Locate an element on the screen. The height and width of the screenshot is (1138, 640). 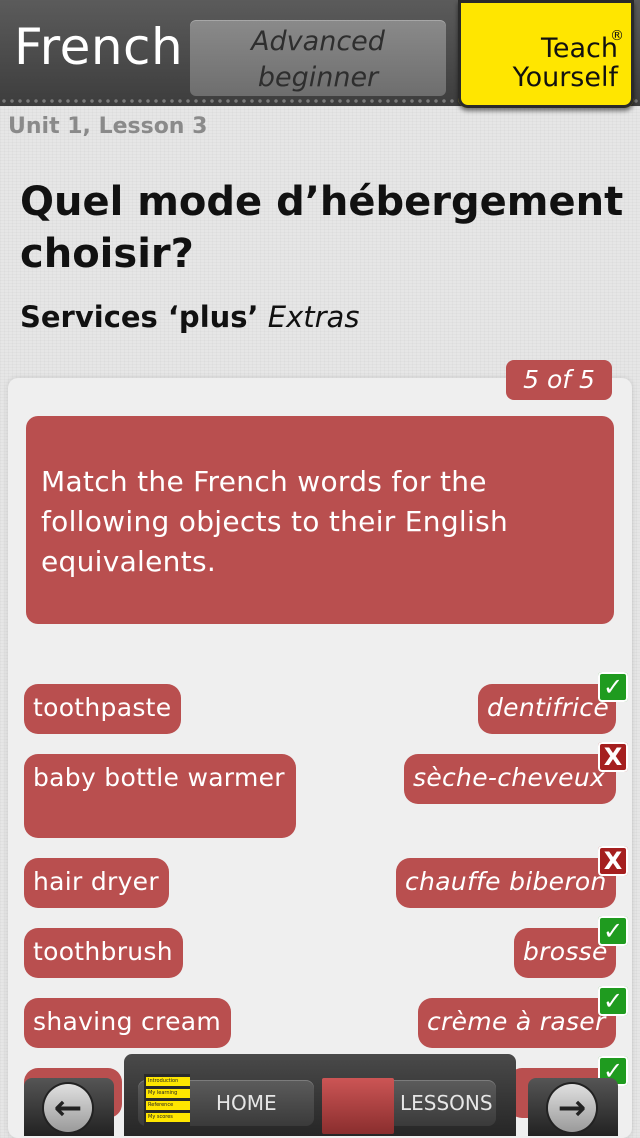
back-button: ← is located at coordinates (69, 1107).